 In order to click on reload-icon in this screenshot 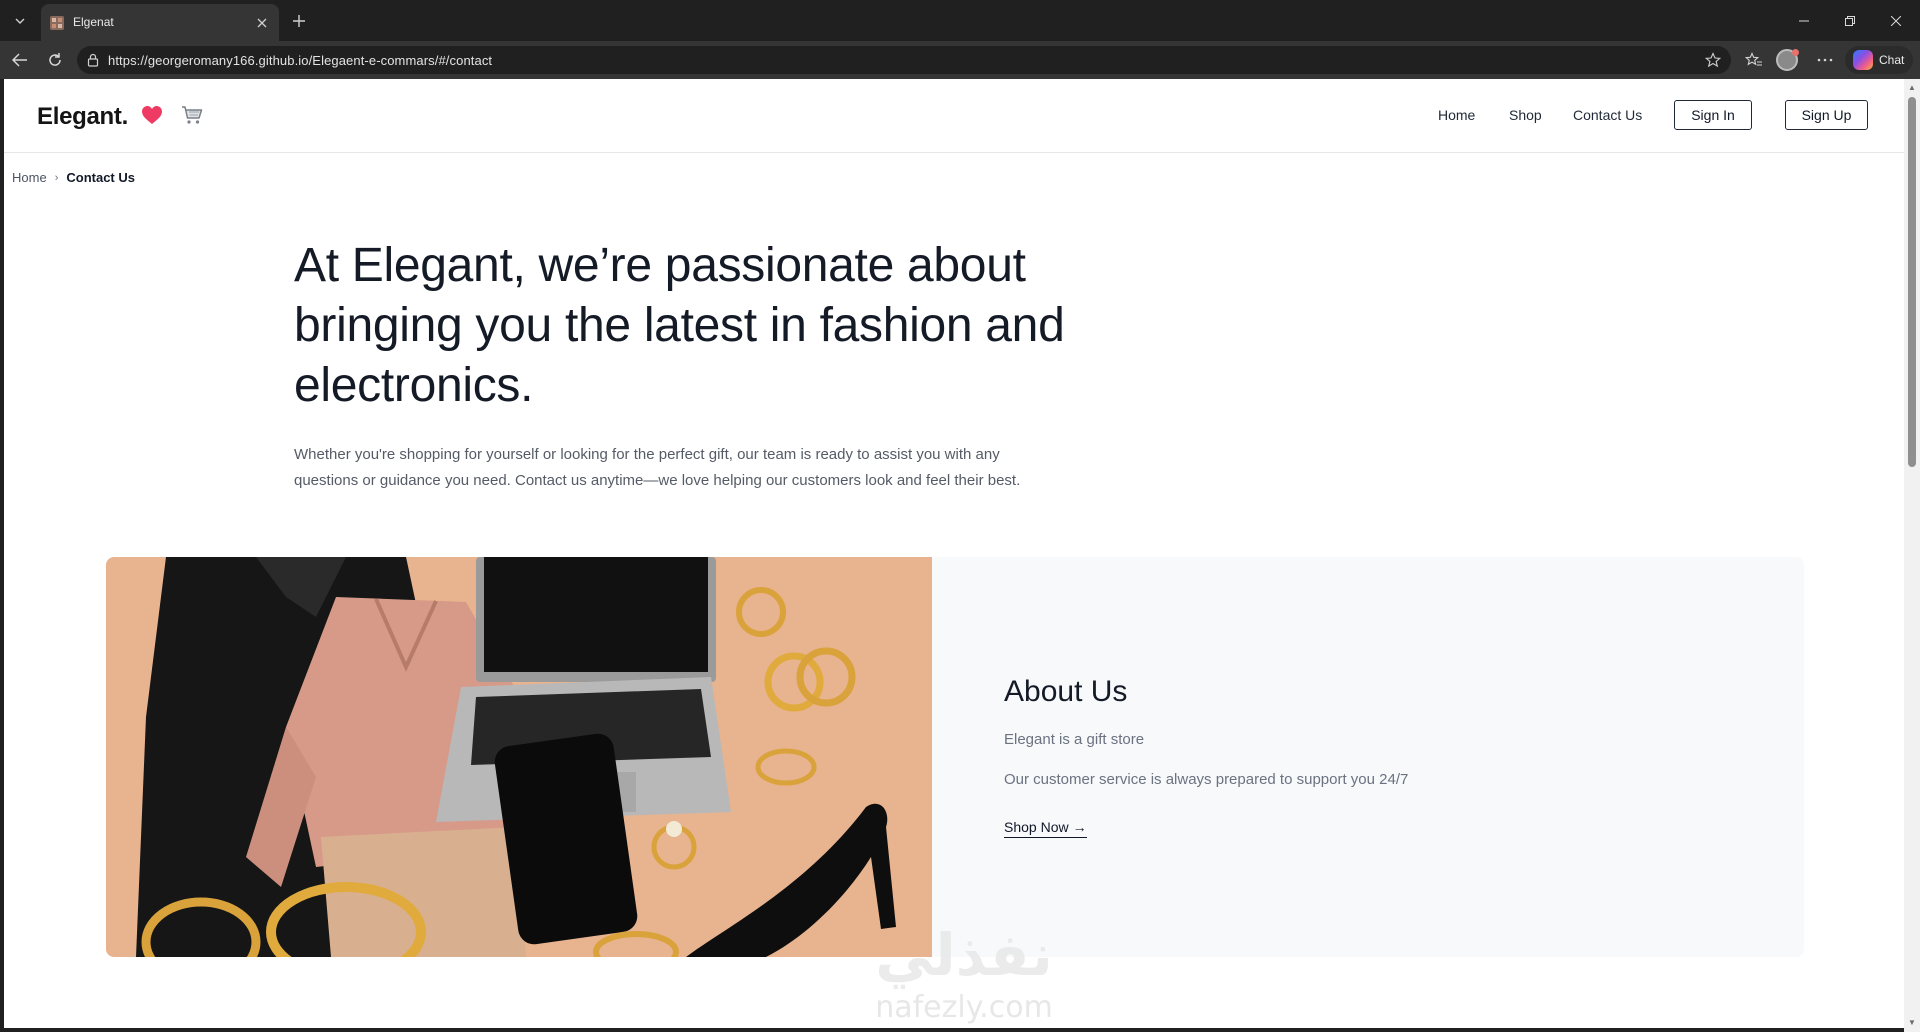, I will do `click(55, 60)`.